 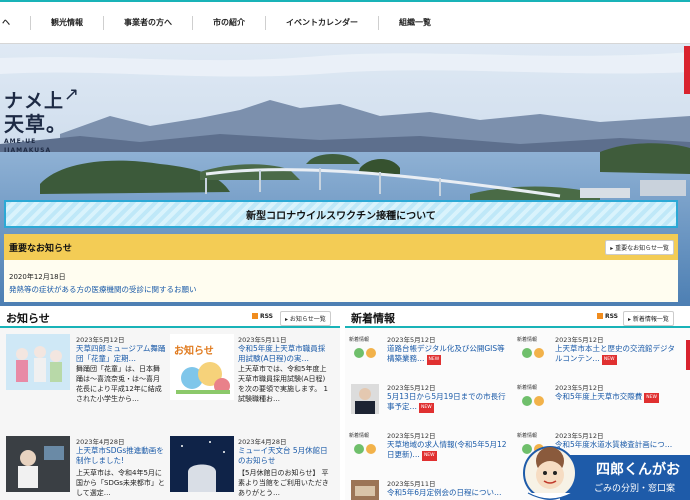 I want to click on shiro-kun-mascot-icon, so click(x=550, y=473).